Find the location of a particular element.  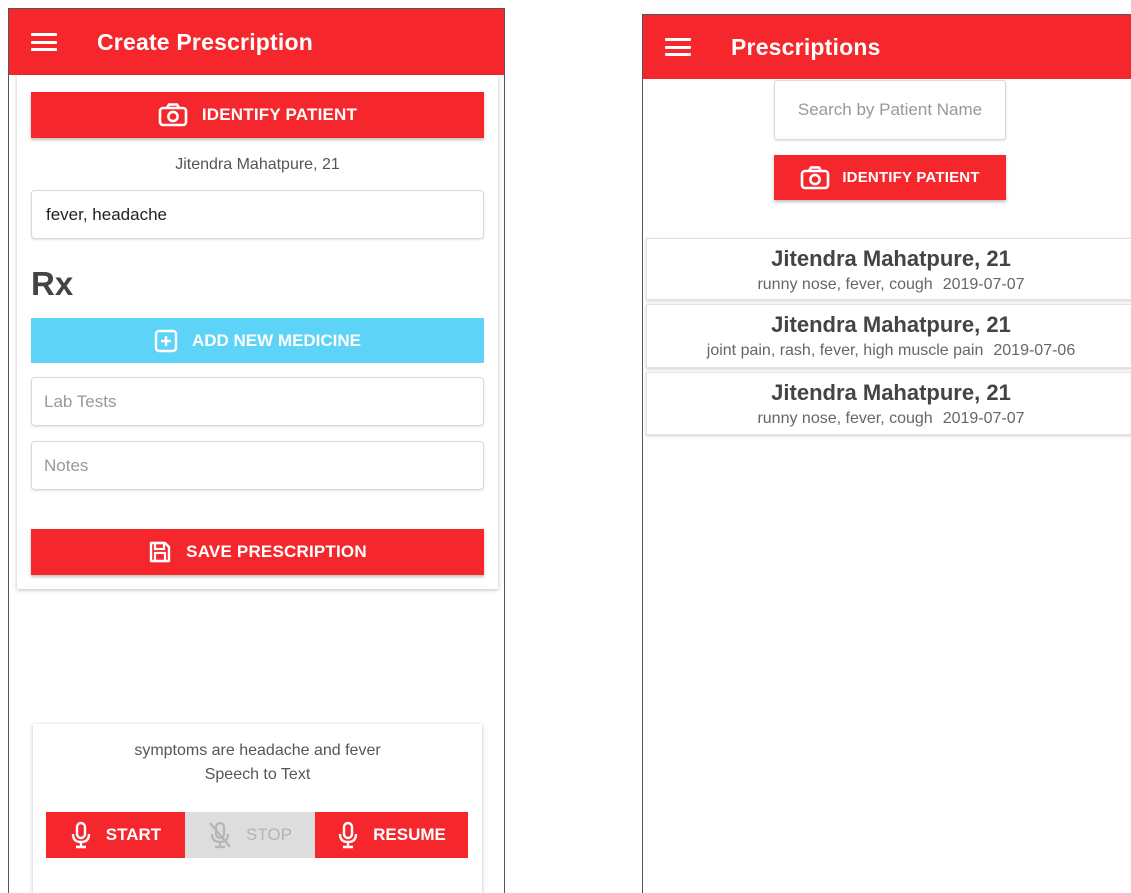

mic-off-icon is located at coordinates (220, 835).